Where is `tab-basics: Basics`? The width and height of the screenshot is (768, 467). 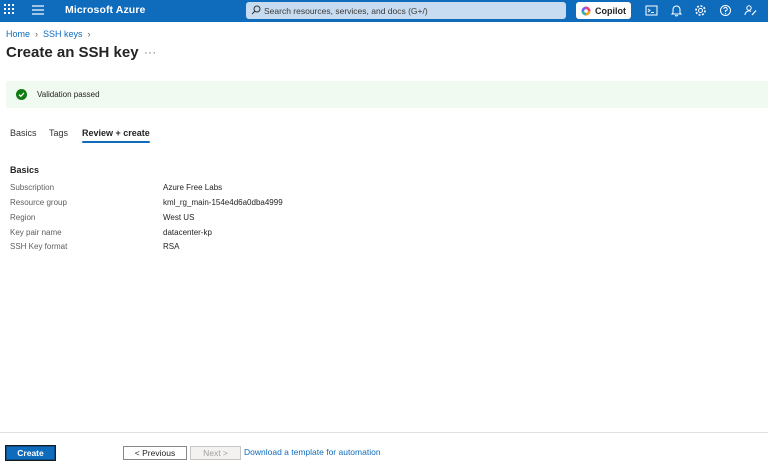 tab-basics: Basics is located at coordinates (23, 135).